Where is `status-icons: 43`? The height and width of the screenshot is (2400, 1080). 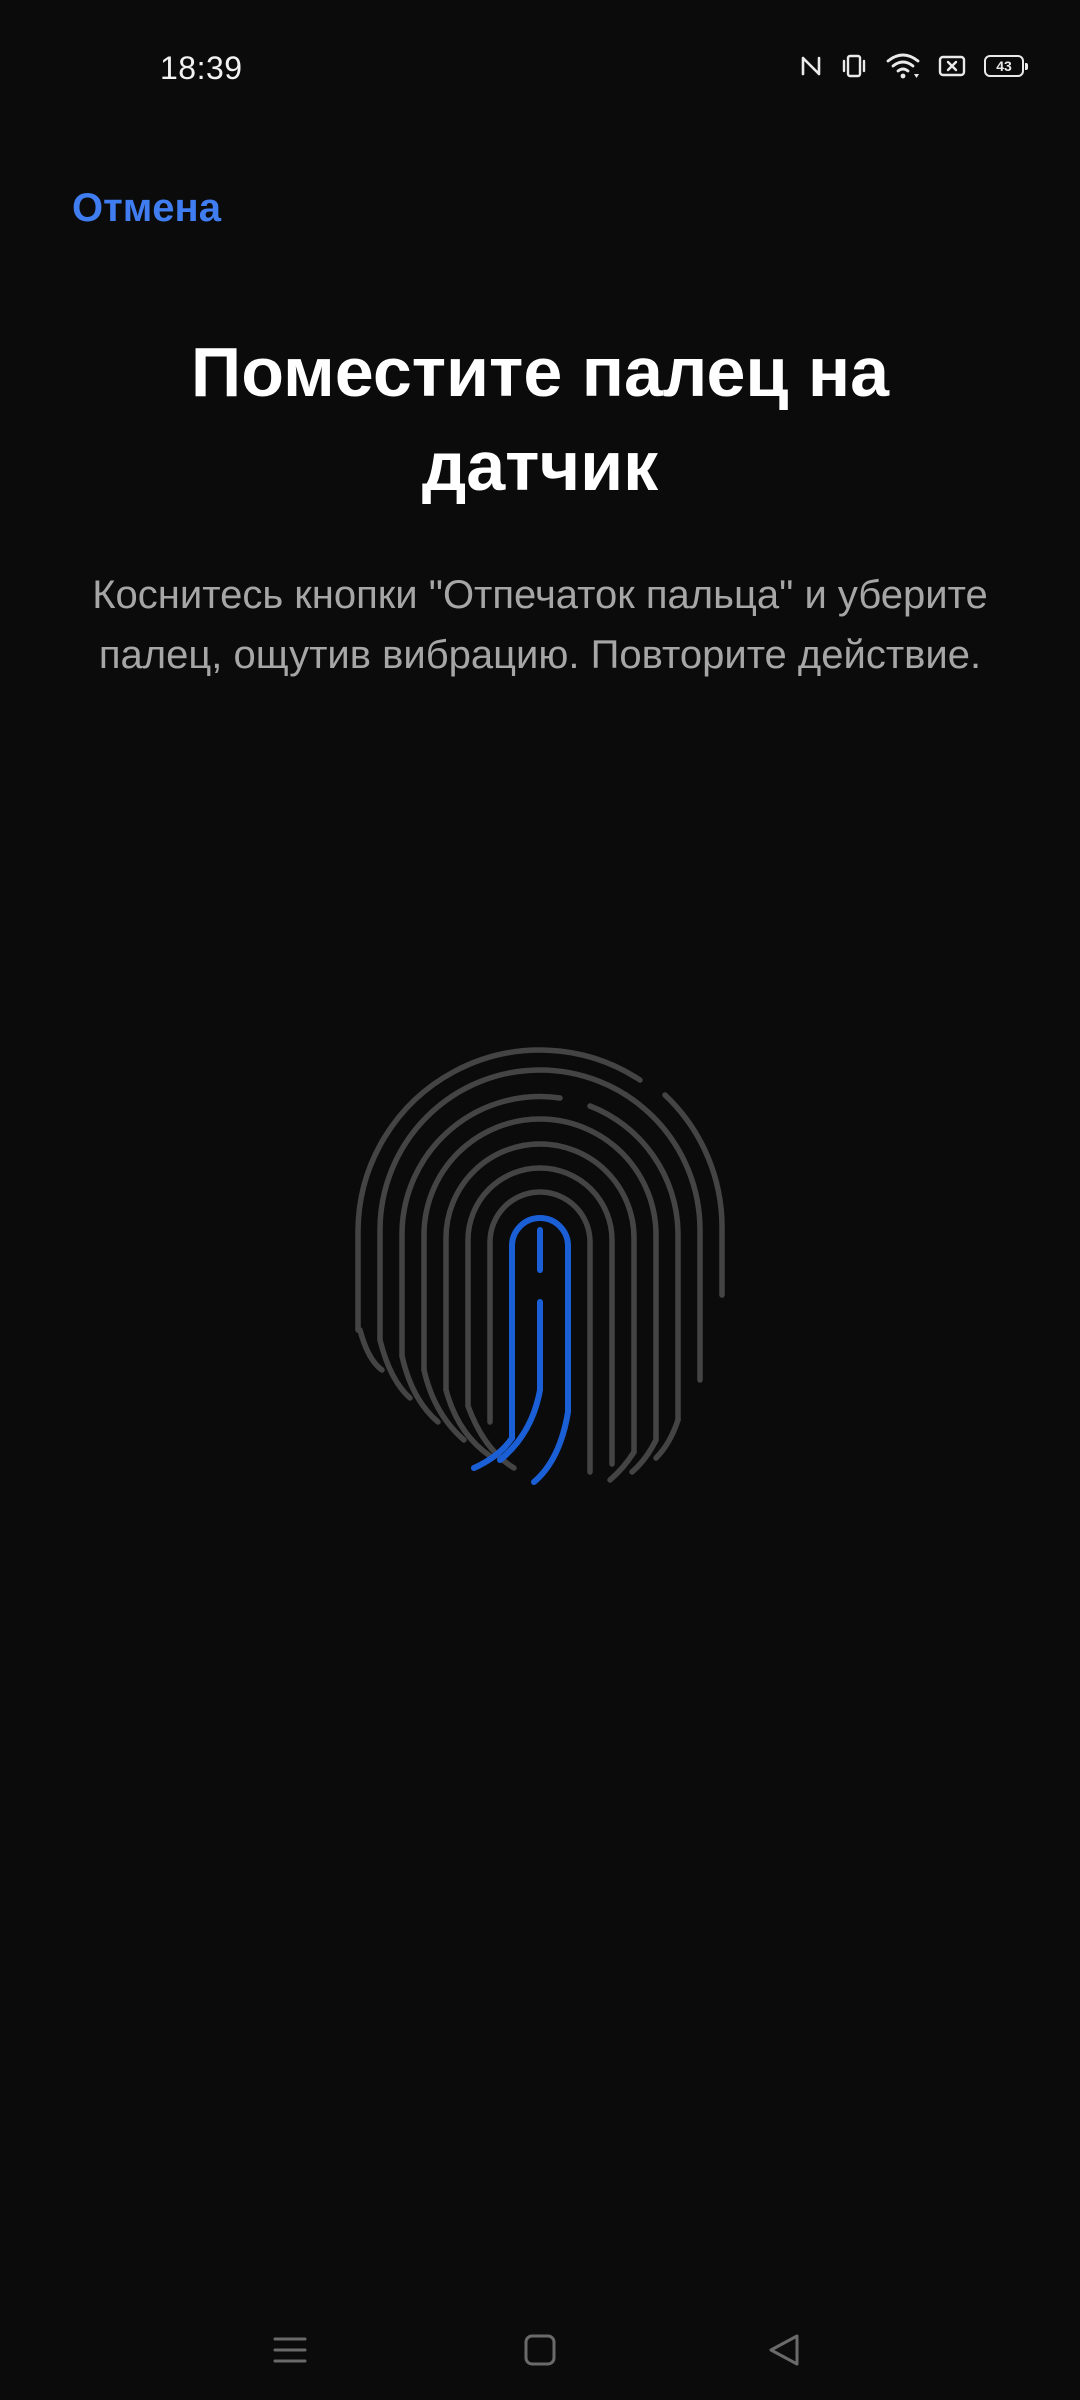 status-icons: 43 is located at coordinates (914, 66).